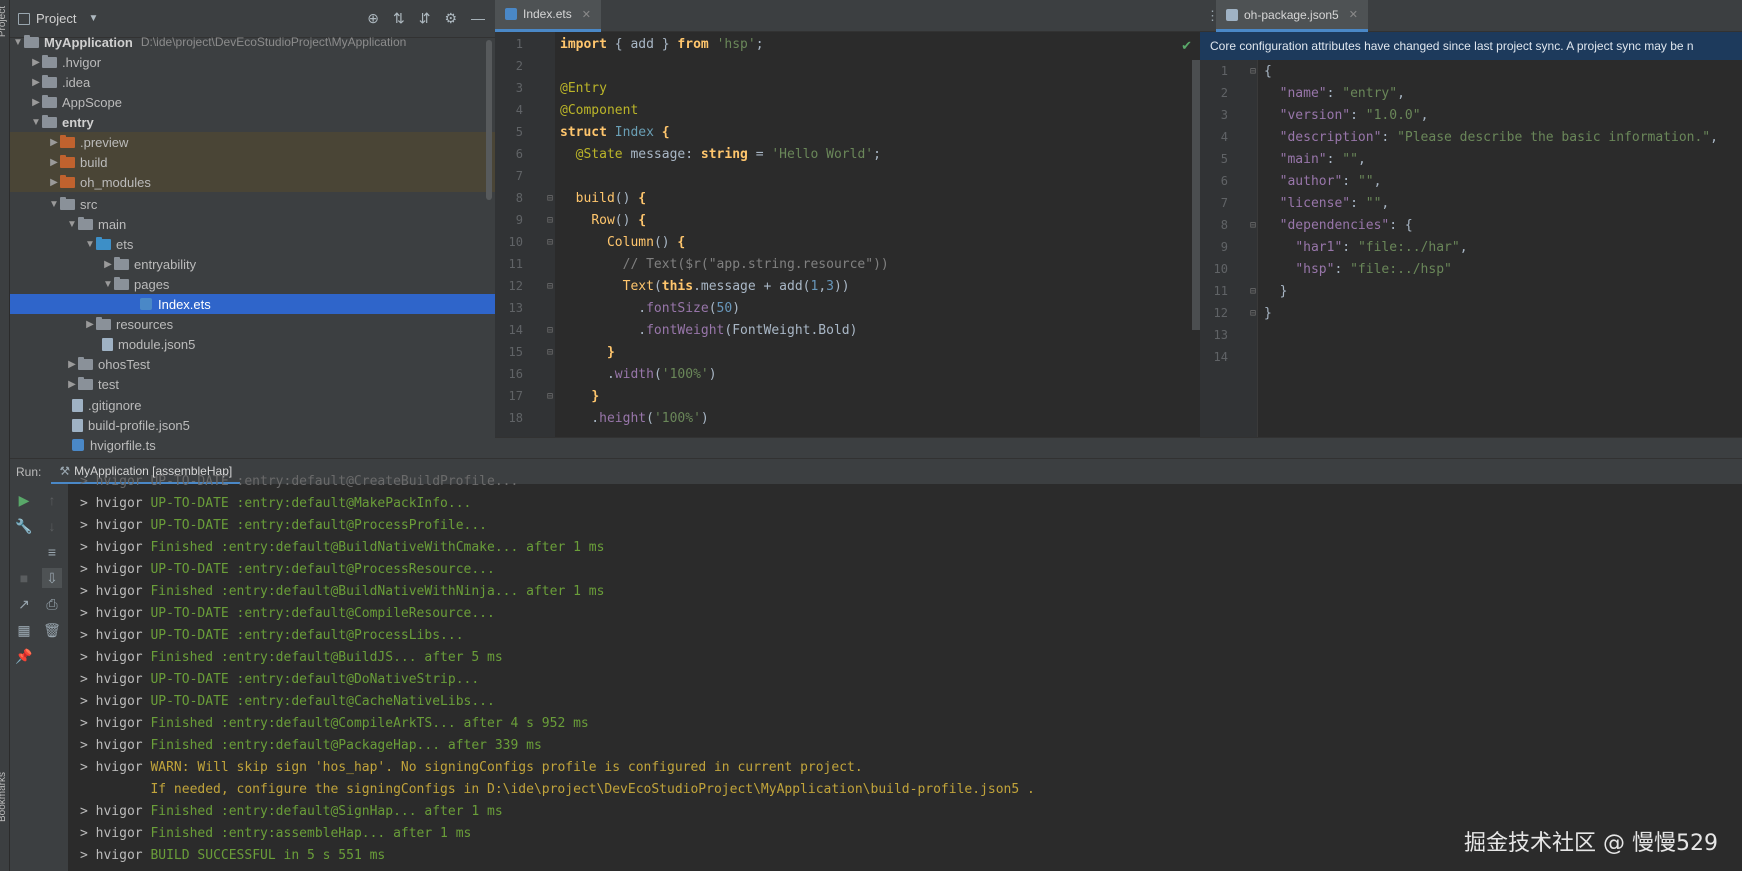  Describe the element at coordinates (24, 604) in the screenshot. I see `open-external-icon: ↗` at that location.